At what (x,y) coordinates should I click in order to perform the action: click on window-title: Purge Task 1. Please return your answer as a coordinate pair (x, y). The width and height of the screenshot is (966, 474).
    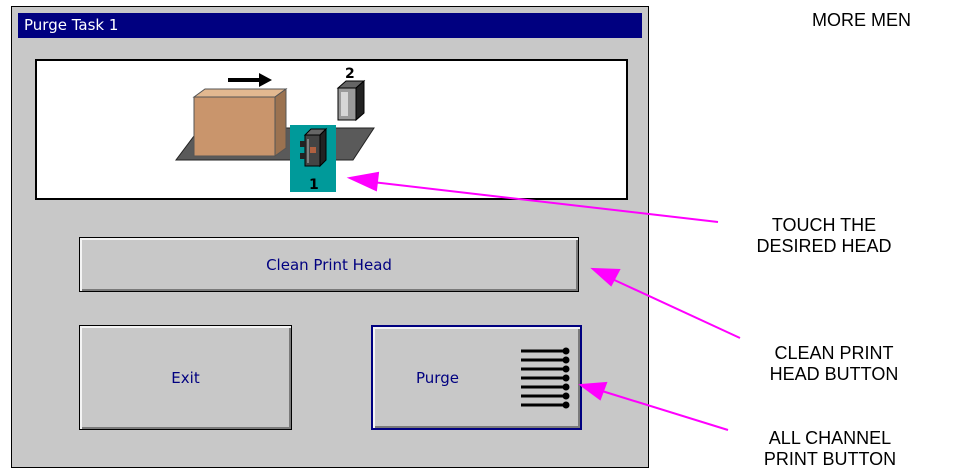
    Looking at the image, I should click on (330, 25).